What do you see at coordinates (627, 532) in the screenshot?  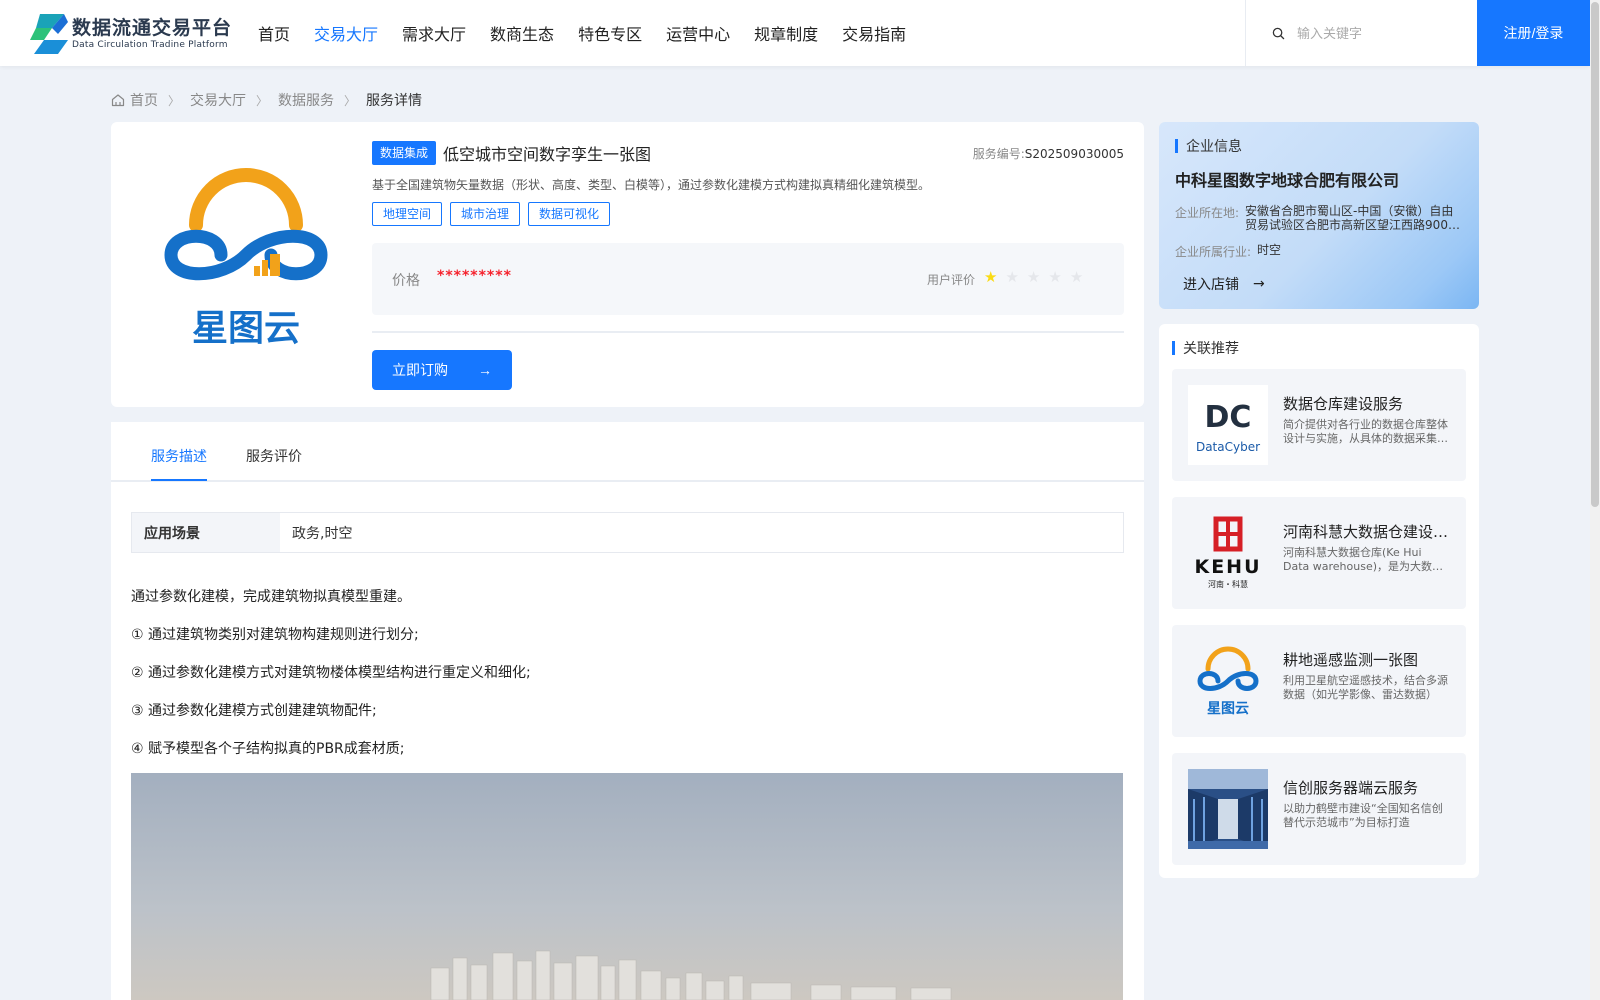 I see `application-scene-row: 应用场景 政务,时空` at bounding box center [627, 532].